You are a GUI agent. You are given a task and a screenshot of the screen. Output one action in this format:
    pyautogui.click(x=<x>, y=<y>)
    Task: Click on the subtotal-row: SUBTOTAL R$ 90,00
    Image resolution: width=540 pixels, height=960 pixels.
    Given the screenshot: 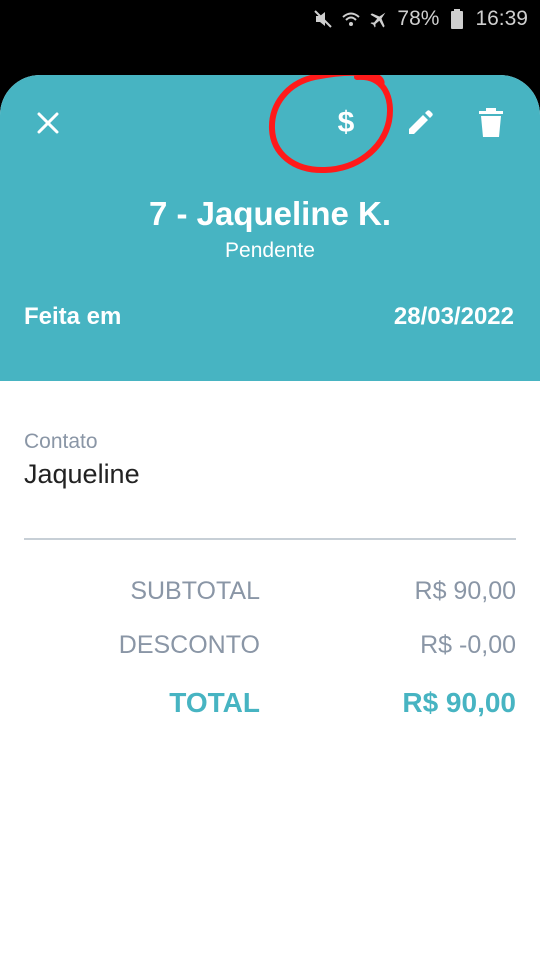 What is the action you would take?
    pyautogui.click(x=270, y=595)
    